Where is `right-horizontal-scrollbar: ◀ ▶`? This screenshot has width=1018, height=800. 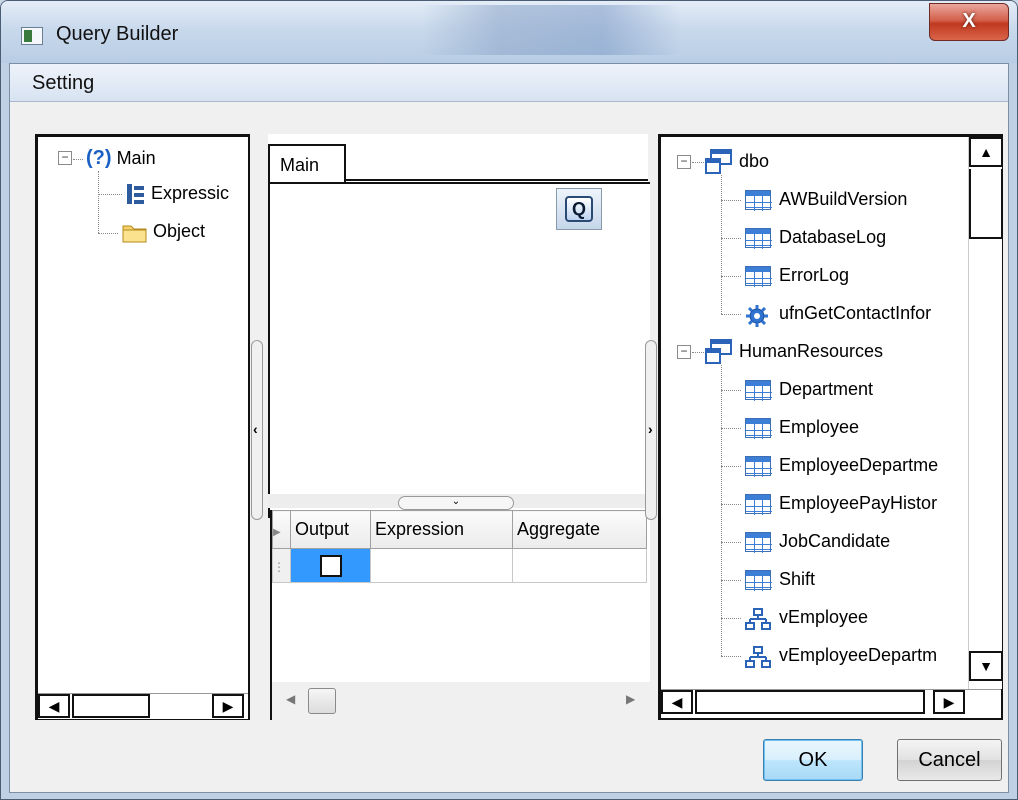
right-horizontal-scrollbar: ◀ ▶ is located at coordinates (831, 702).